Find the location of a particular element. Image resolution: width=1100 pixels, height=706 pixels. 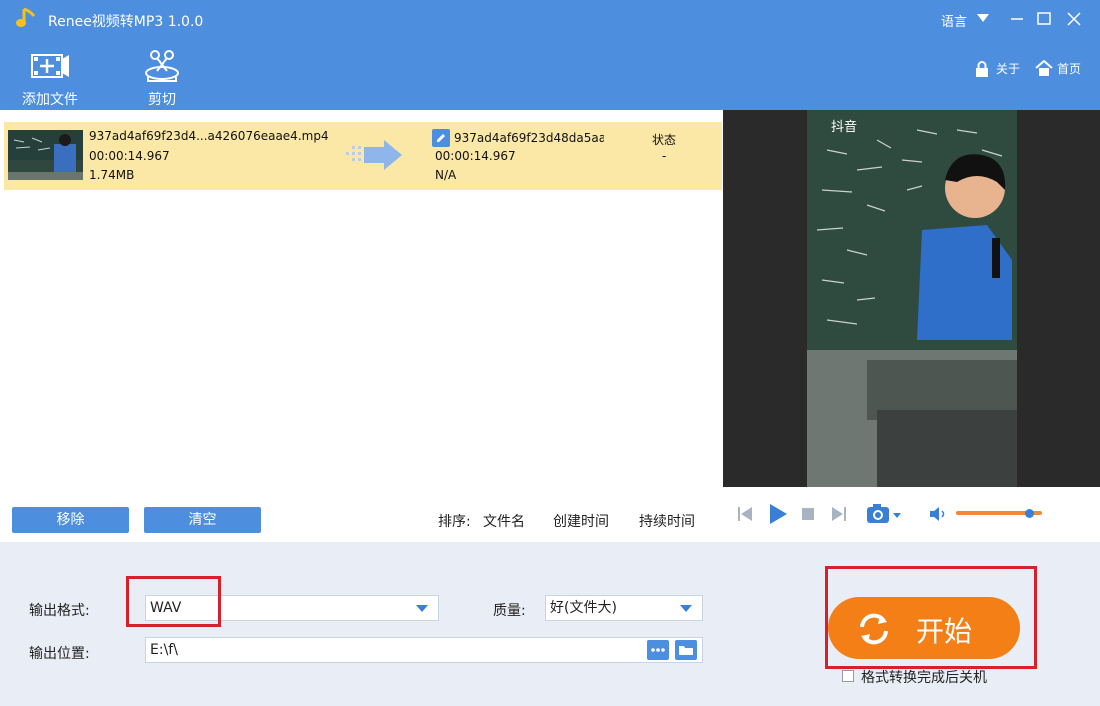

remove-button: 移除 is located at coordinates (70, 520).